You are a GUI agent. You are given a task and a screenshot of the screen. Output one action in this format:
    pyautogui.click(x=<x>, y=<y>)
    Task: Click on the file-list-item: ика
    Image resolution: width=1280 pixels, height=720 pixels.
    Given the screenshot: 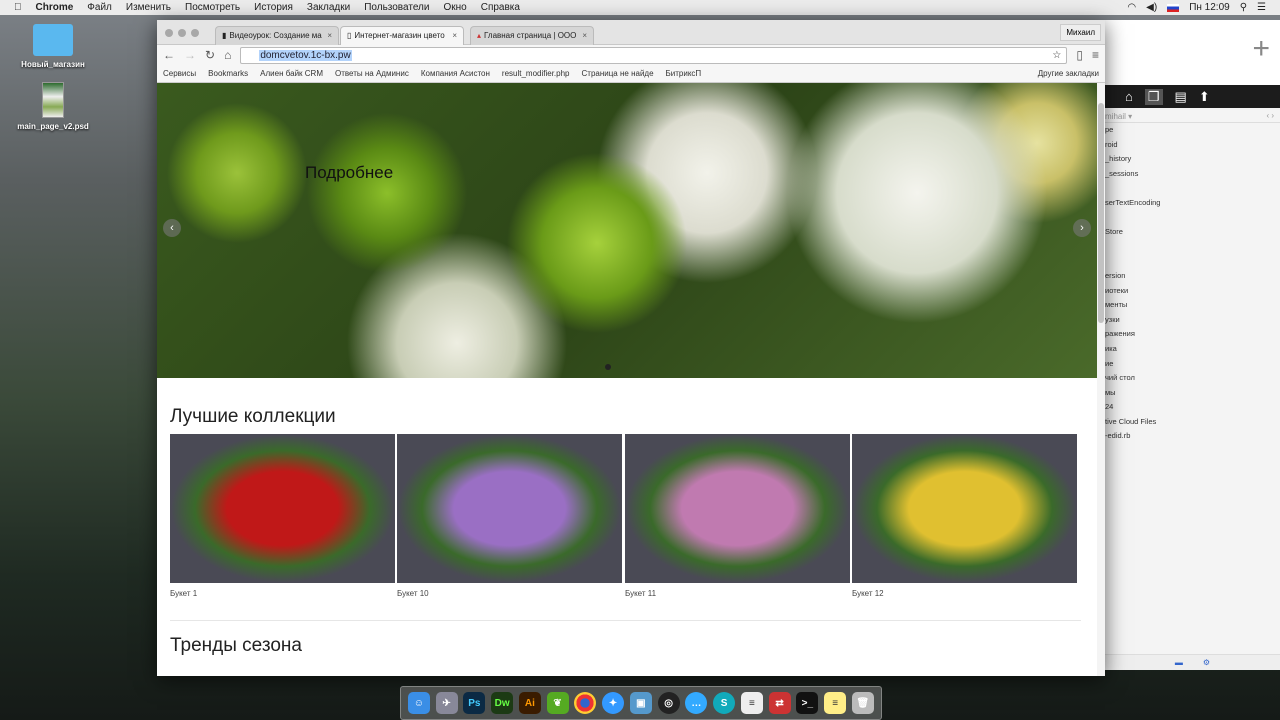 What is the action you would take?
    pyautogui.click(x=1192, y=349)
    